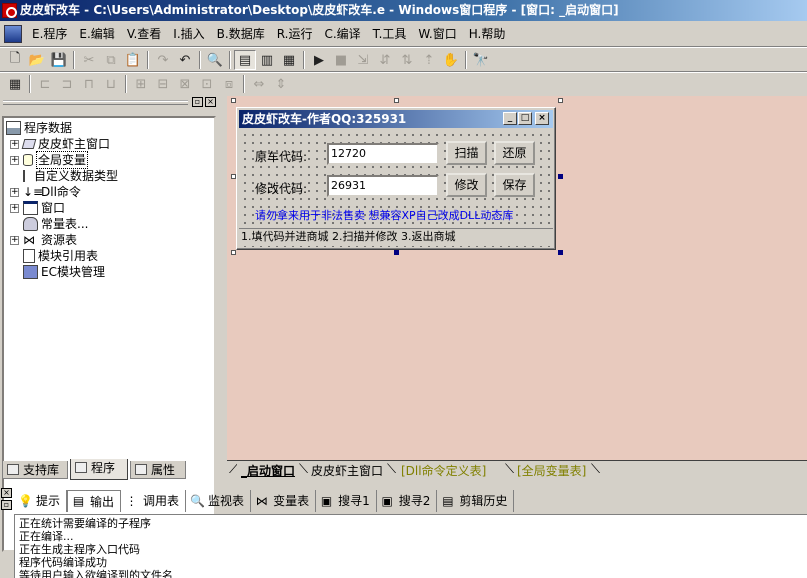 This screenshot has width=807, height=578. Describe the element at coordinates (429, 60) in the screenshot. I see `step-out-icon: ⇡` at that location.